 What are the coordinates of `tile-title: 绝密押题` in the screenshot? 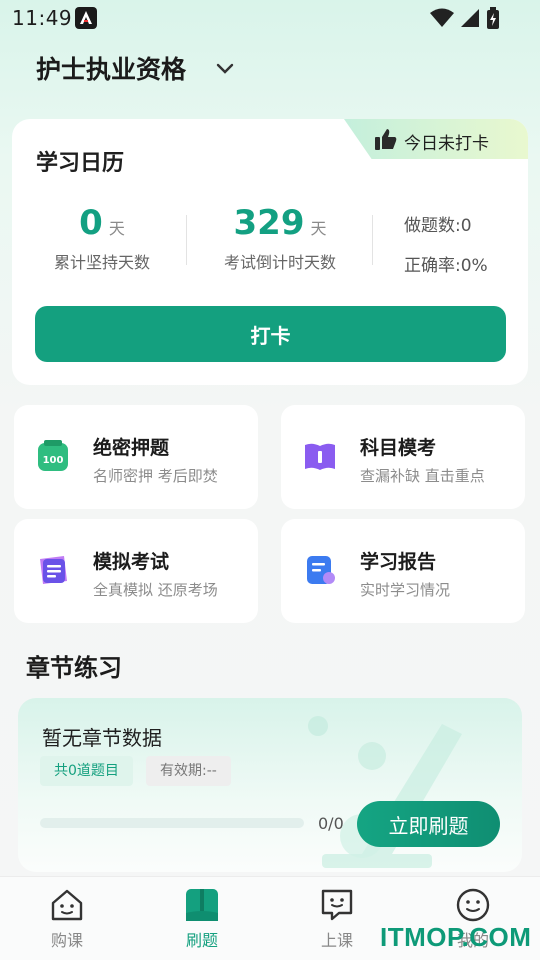 It's located at (131, 448).